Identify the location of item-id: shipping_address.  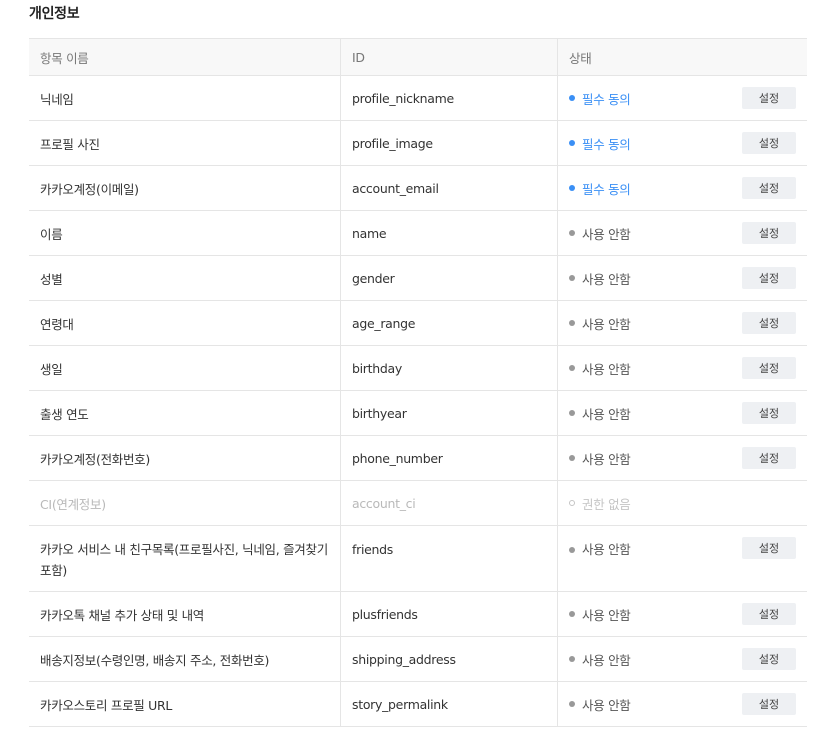
(448, 659).